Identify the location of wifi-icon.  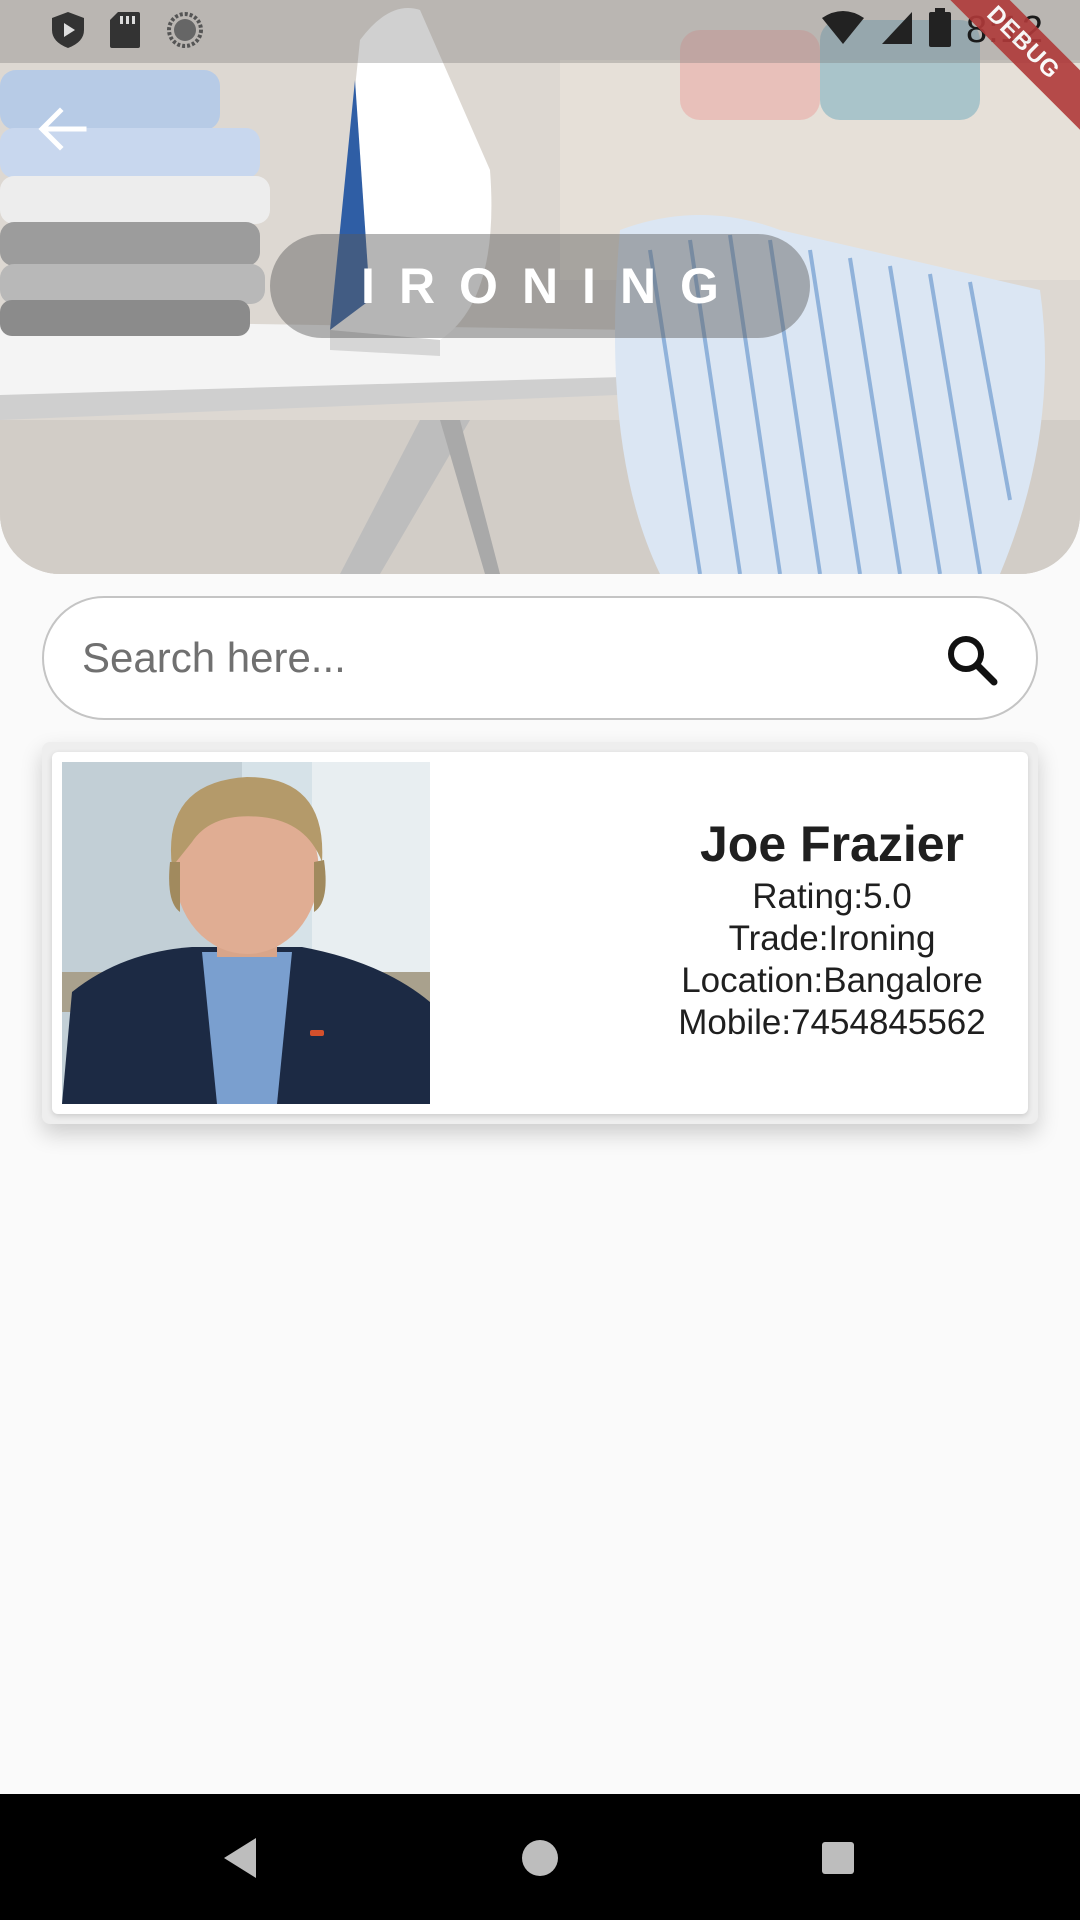
(843, 30).